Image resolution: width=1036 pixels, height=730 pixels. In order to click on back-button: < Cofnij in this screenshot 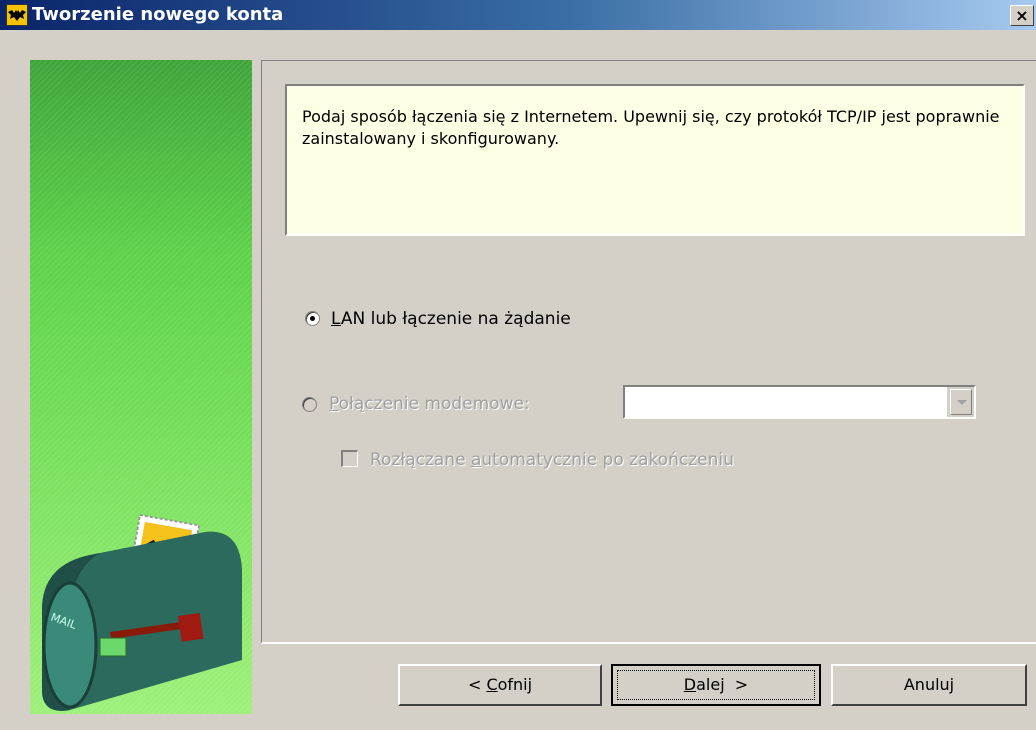, I will do `click(500, 685)`.